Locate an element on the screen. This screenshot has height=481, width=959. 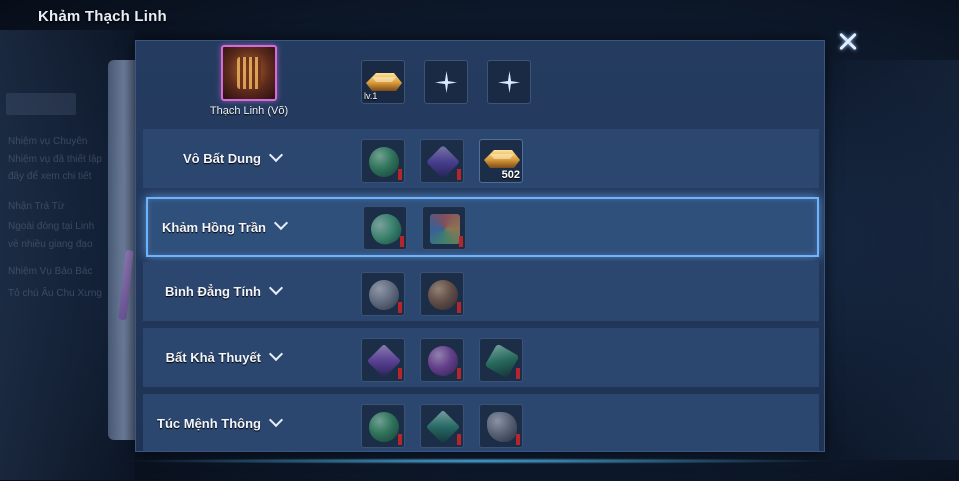
grey-rock-icon is located at coordinates (502, 427).